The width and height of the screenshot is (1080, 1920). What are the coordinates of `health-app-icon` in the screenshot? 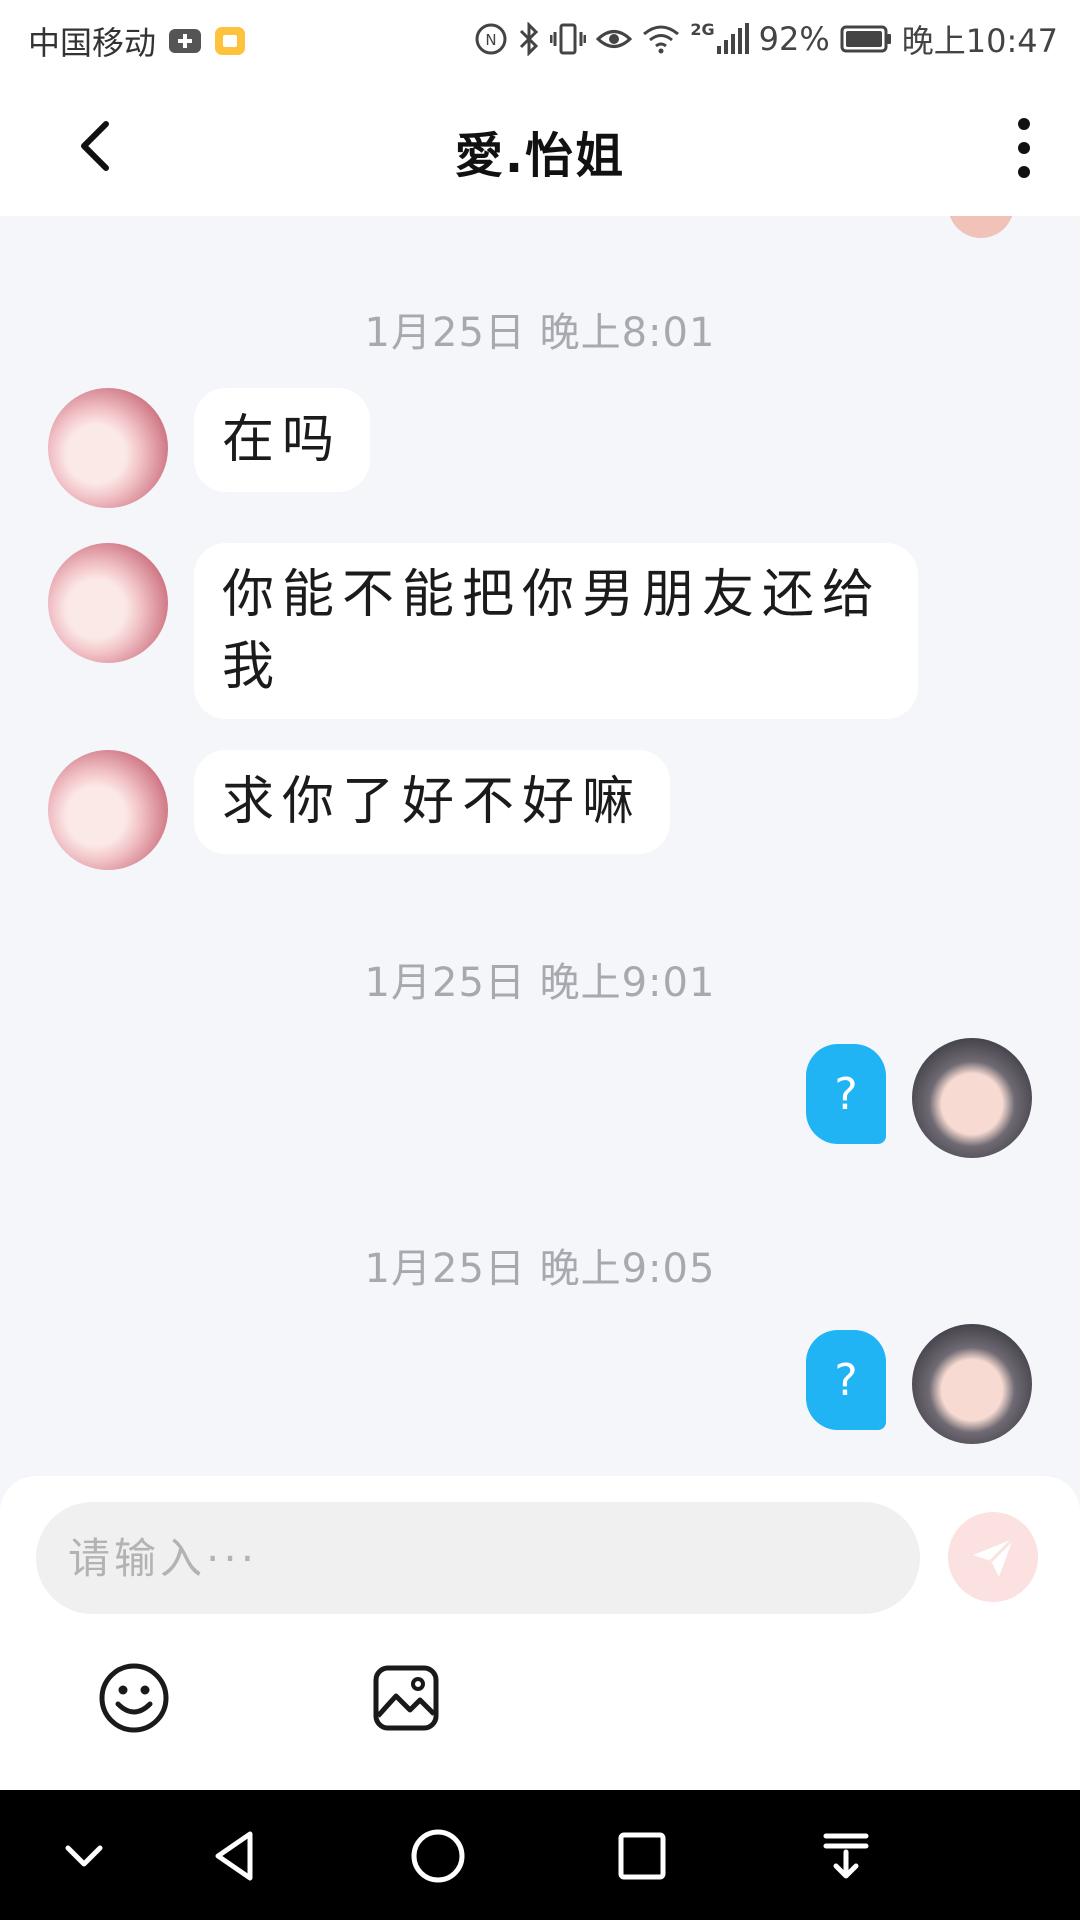 It's located at (185, 41).